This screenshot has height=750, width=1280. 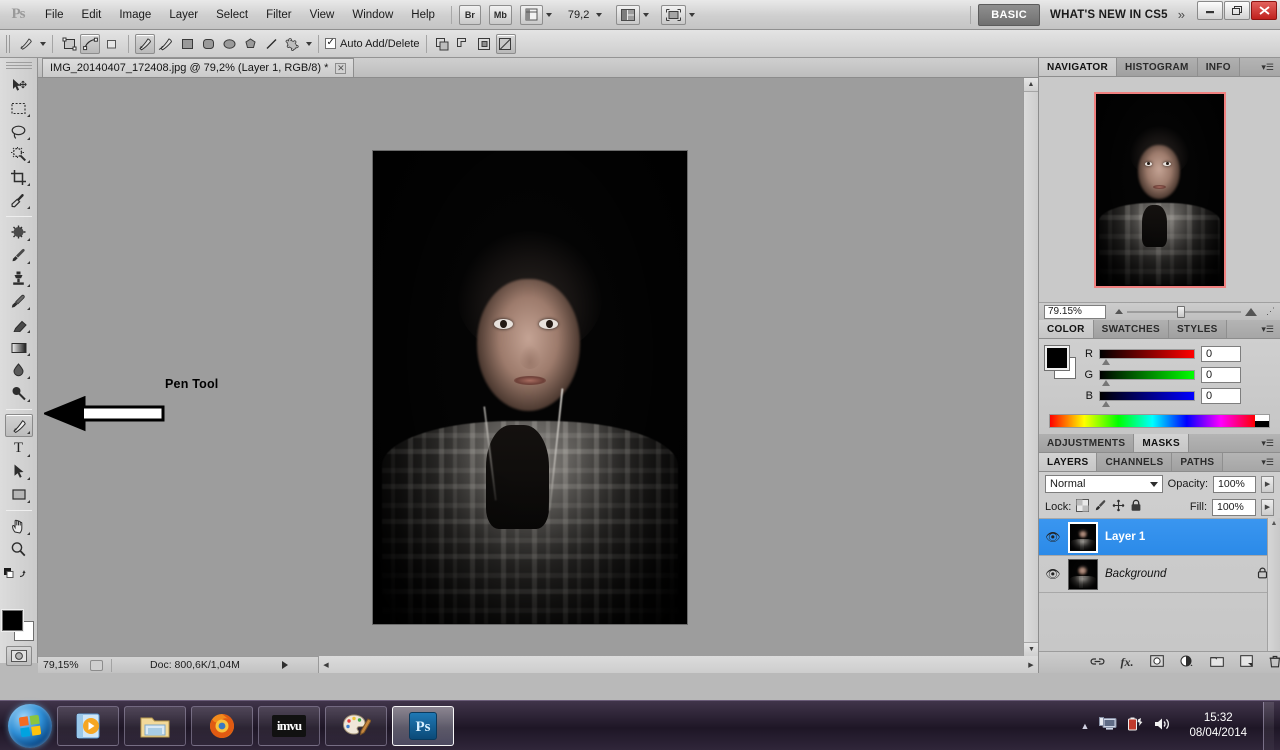 I want to click on eye-icon: 👁, so click(x=1053, y=574).